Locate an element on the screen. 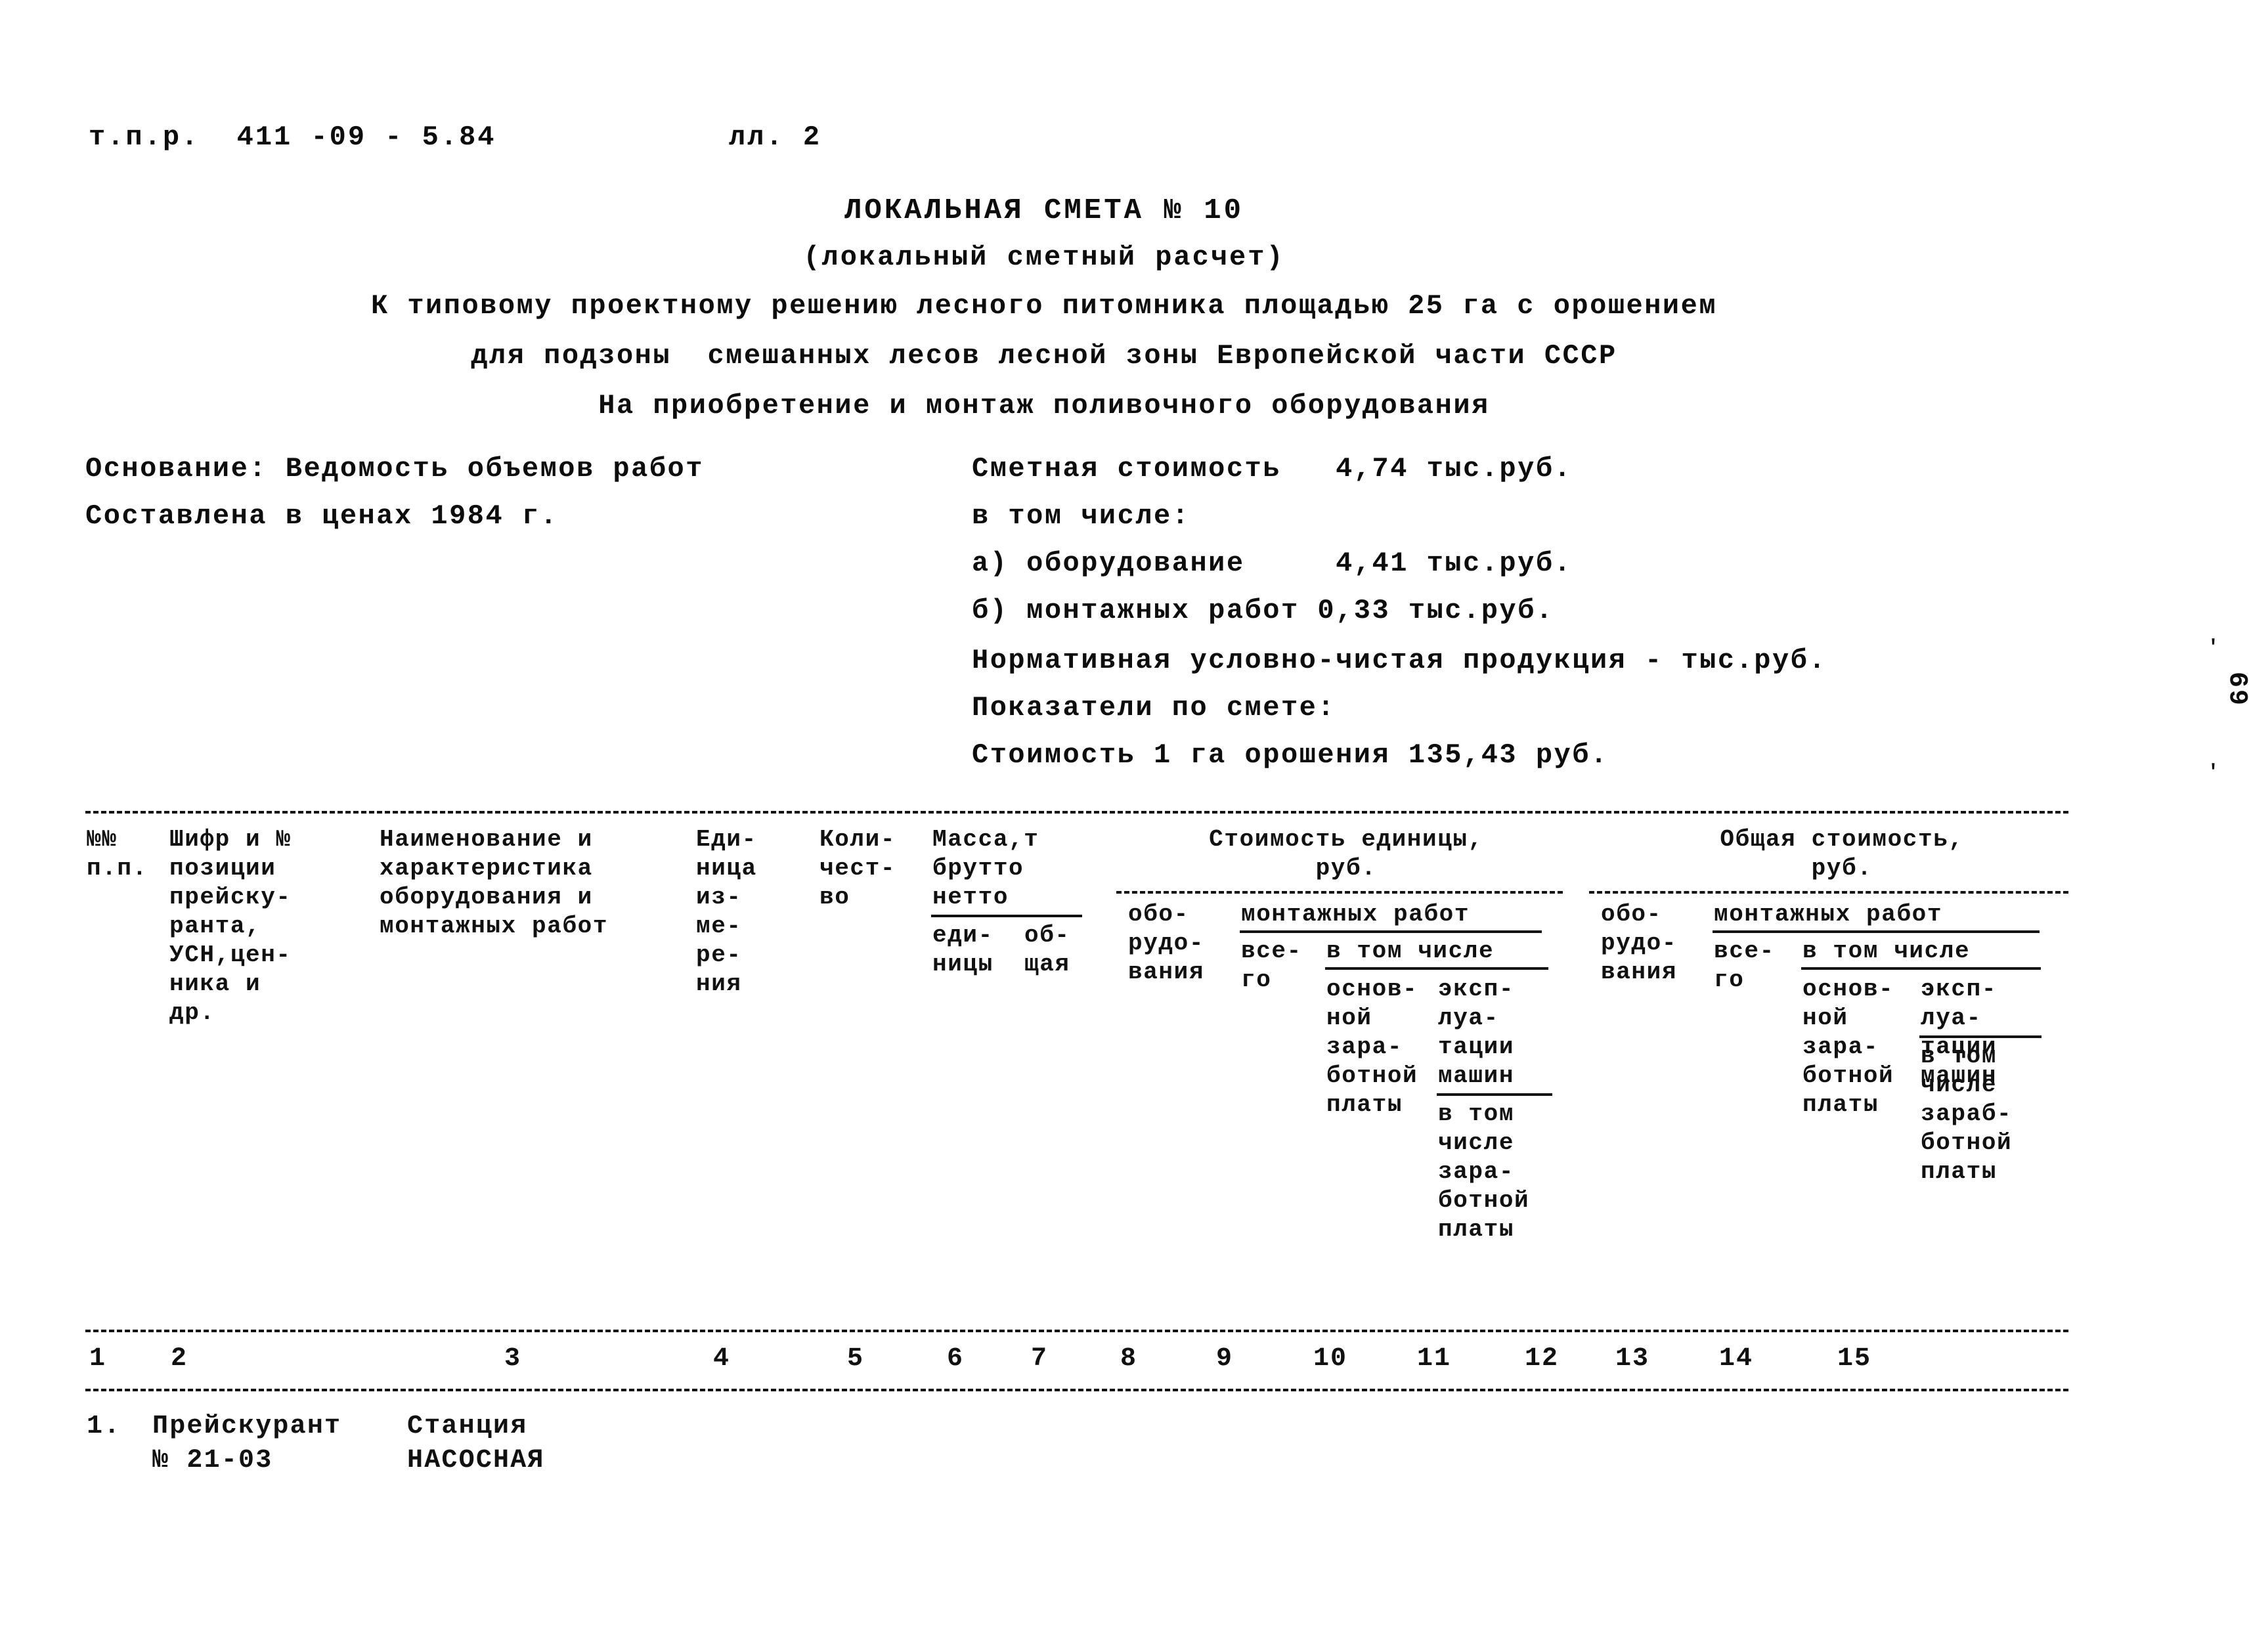 The image size is (2249, 1652). total-estimate-cost: Сметная стоимость 4,74 тыс.руб. is located at coordinates (1273, 469).